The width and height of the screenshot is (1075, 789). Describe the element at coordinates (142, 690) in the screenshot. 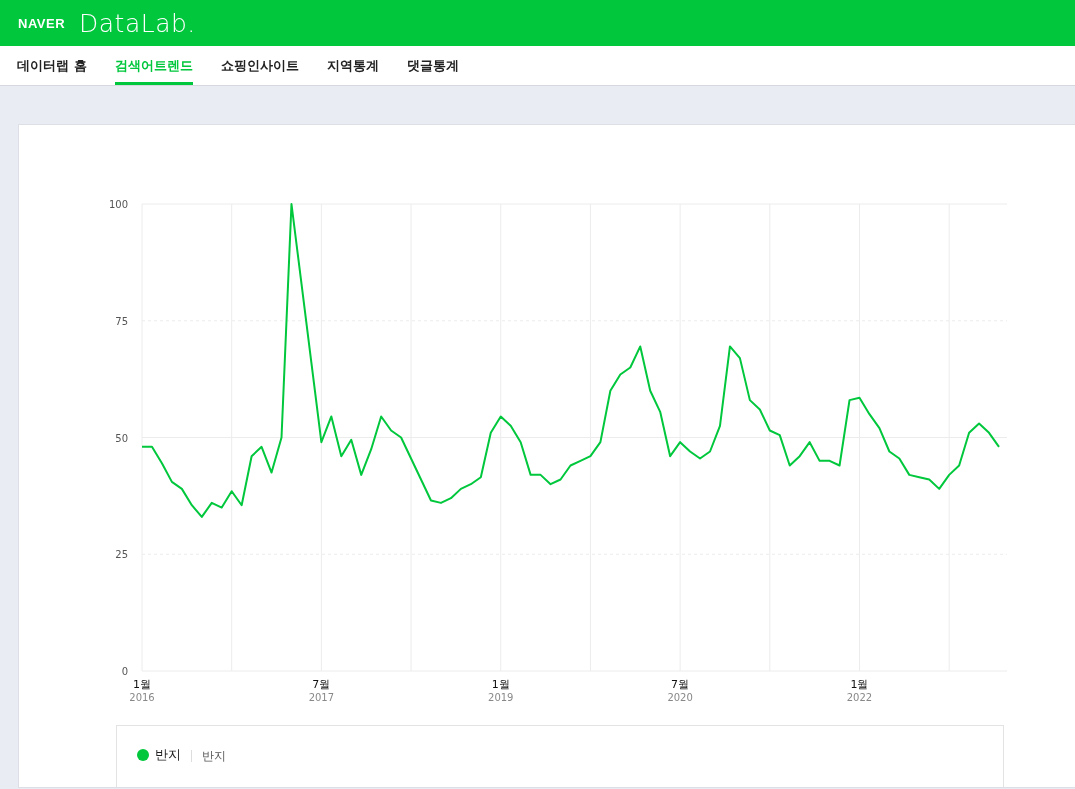

I see `x-axis-label: 1월 2016` at that location.